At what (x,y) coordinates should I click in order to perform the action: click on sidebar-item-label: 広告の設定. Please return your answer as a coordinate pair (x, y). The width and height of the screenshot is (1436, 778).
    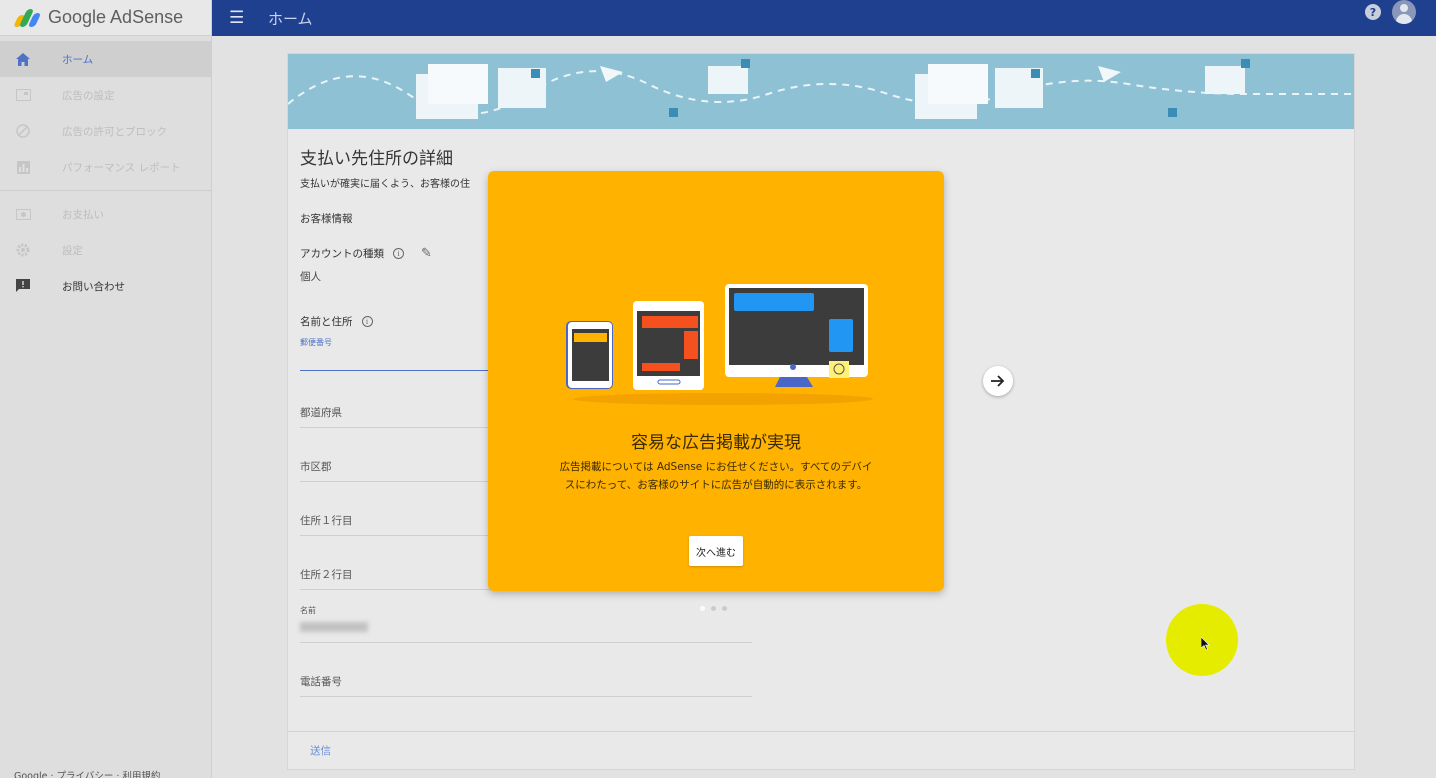
    Looking at the image, I should click on (88, 95).